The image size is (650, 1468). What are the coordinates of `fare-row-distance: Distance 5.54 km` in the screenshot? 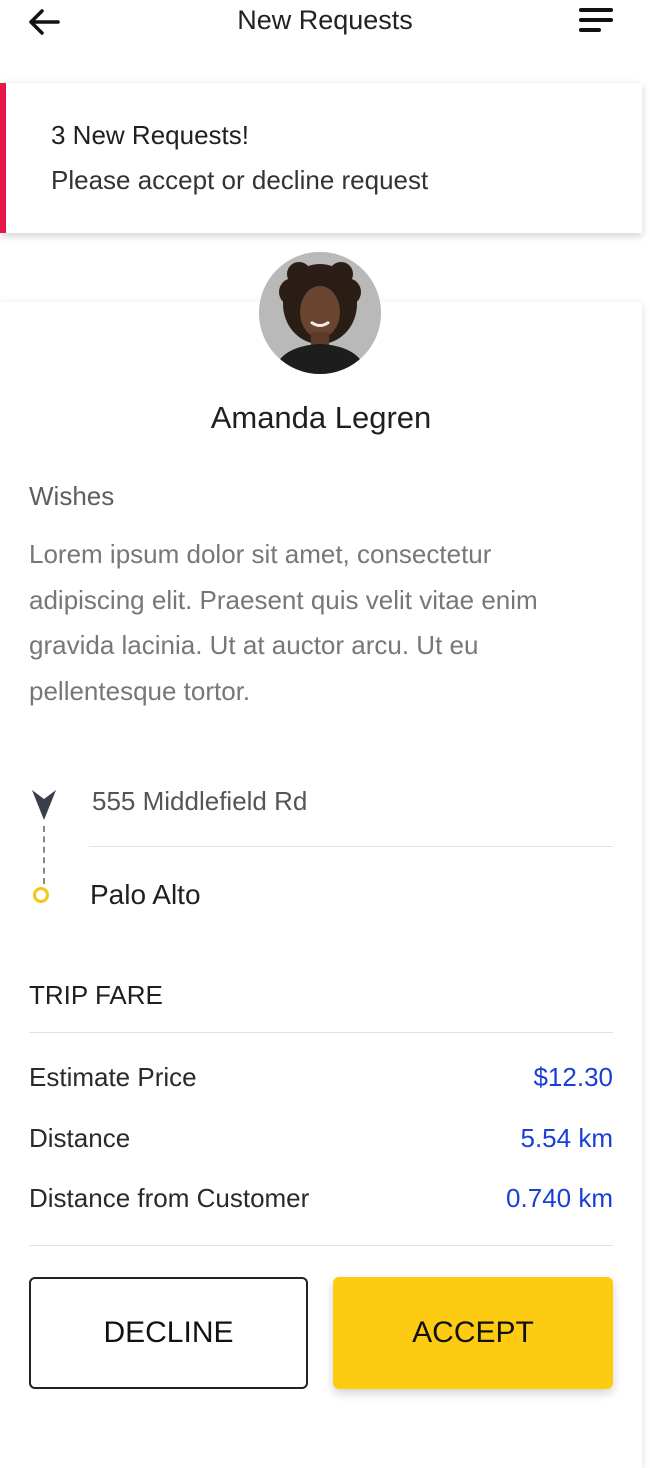 It's located at (321, 1141).